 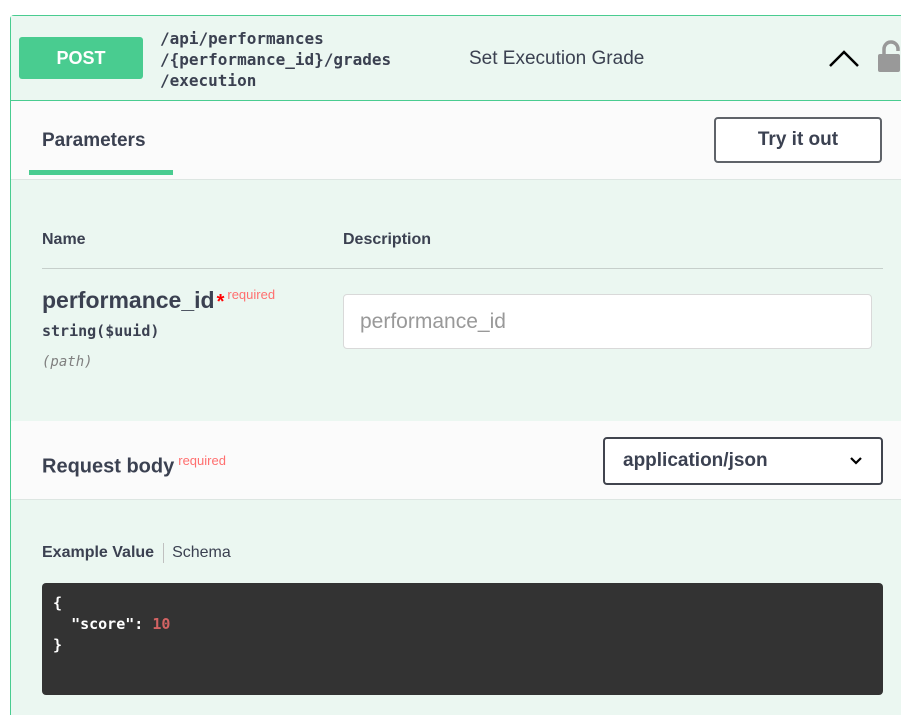 I want to click on code-line: "score": 10, so click(x=462, y=624).